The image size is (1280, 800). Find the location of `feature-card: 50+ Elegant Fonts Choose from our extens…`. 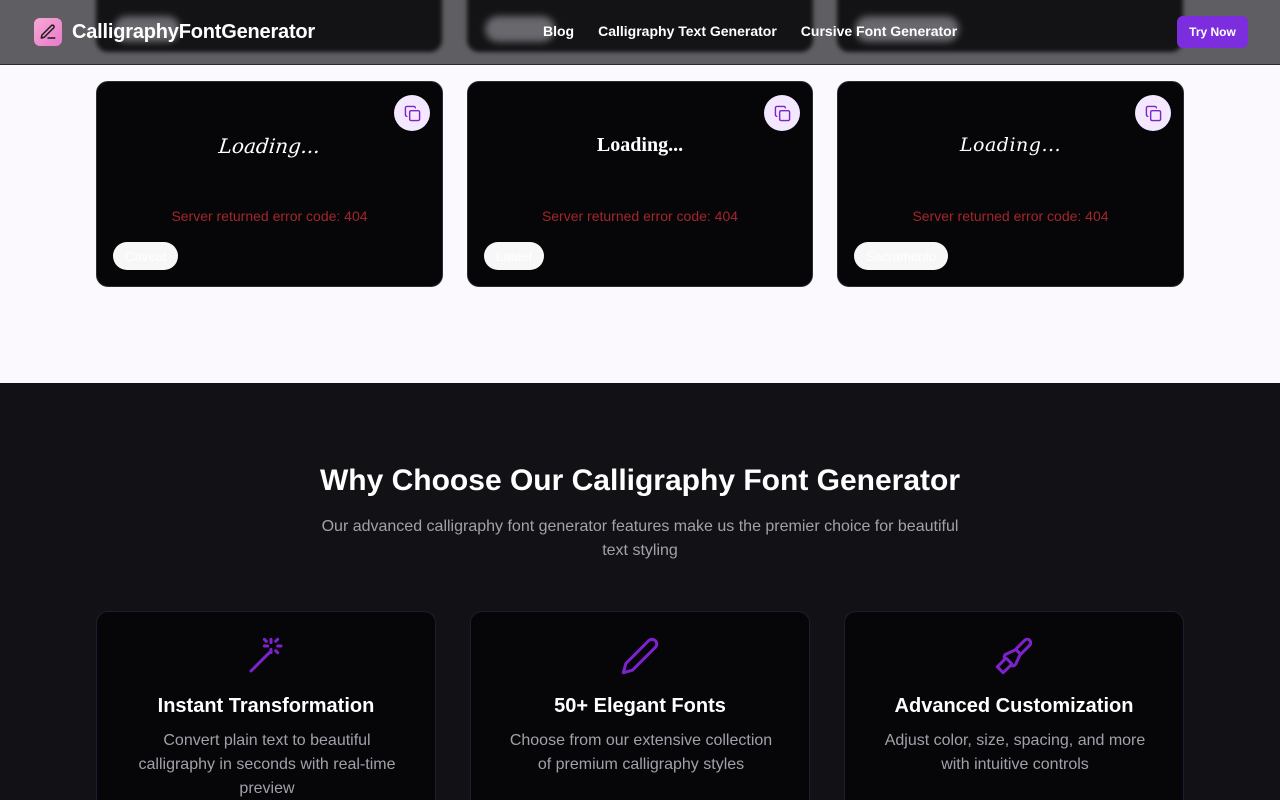

feature-card: 50+ Elegant Fonts Choose from our extens… is located at coordinates (640, 705).